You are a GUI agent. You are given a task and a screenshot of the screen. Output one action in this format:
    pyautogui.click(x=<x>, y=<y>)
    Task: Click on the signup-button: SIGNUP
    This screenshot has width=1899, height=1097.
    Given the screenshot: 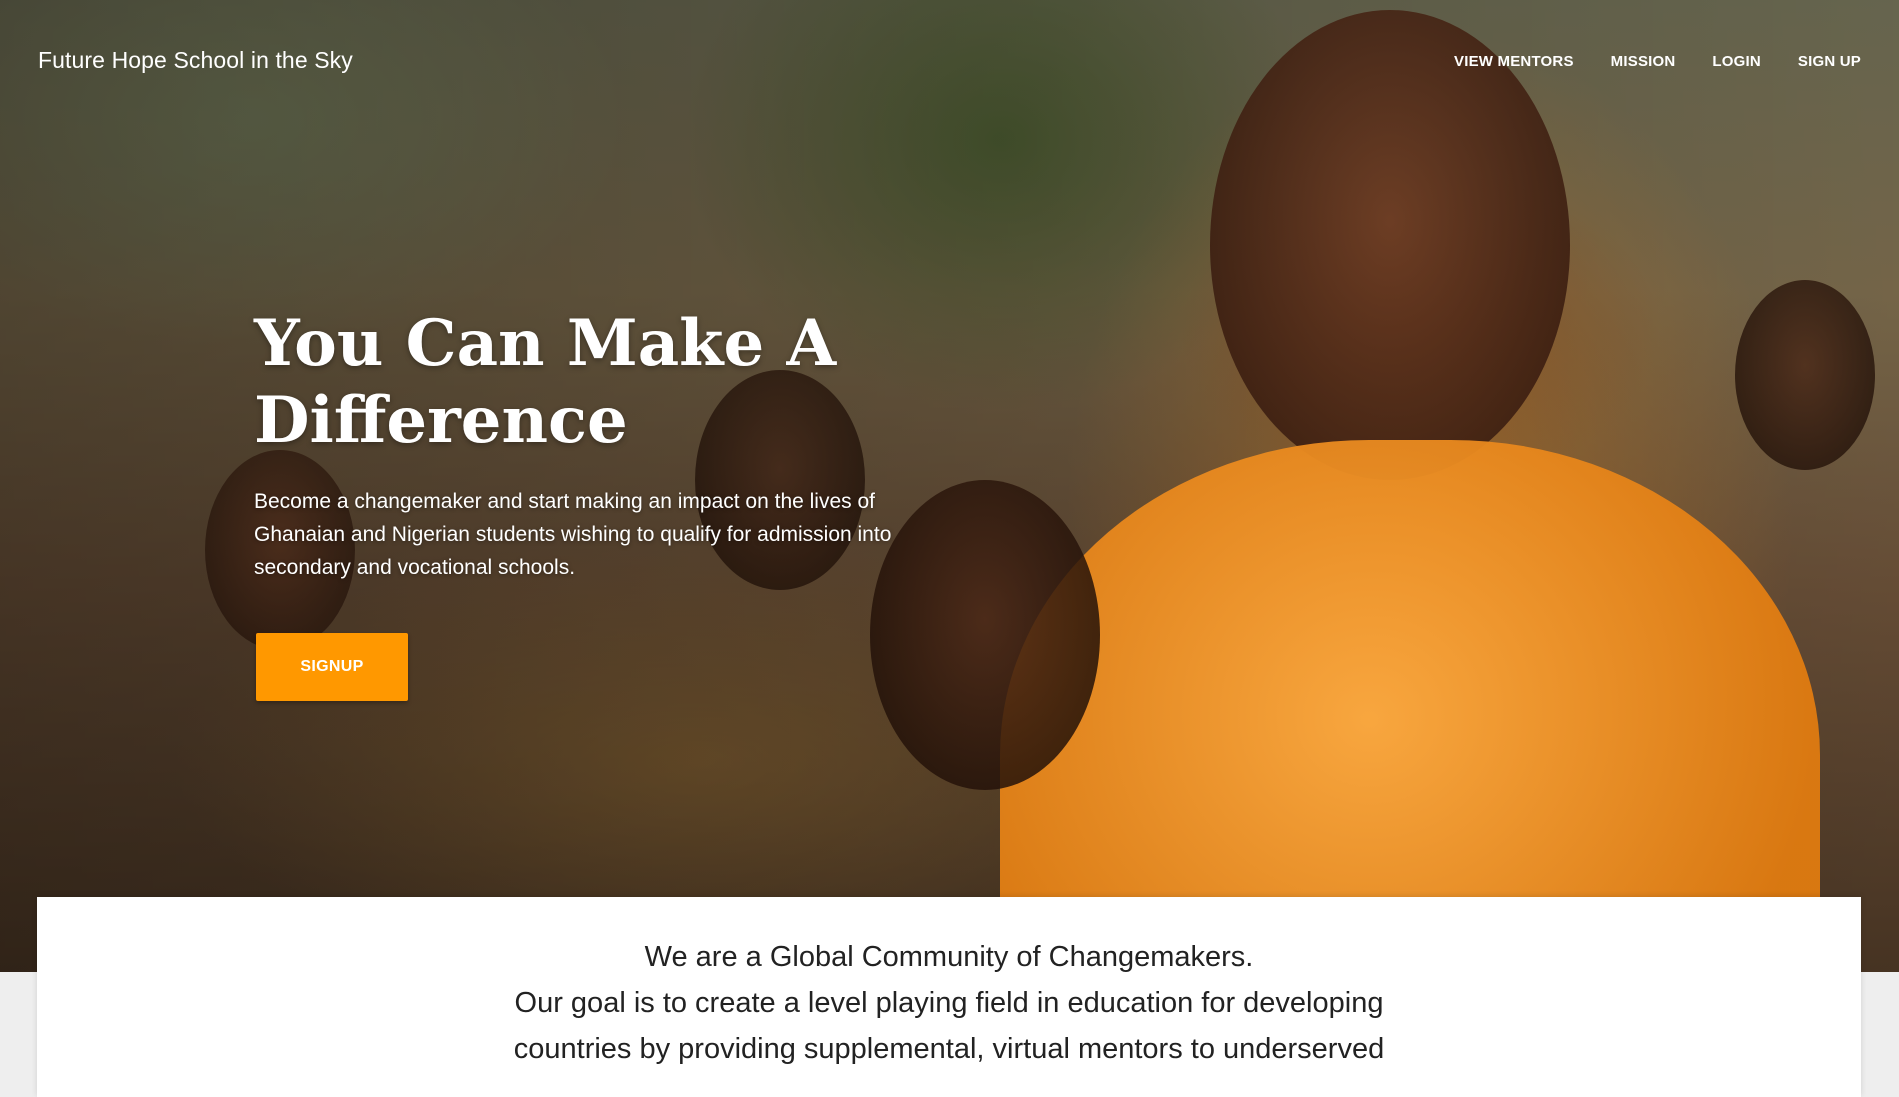 What is the action you would take?
    pyautogui.click(x=332, y=667)
    